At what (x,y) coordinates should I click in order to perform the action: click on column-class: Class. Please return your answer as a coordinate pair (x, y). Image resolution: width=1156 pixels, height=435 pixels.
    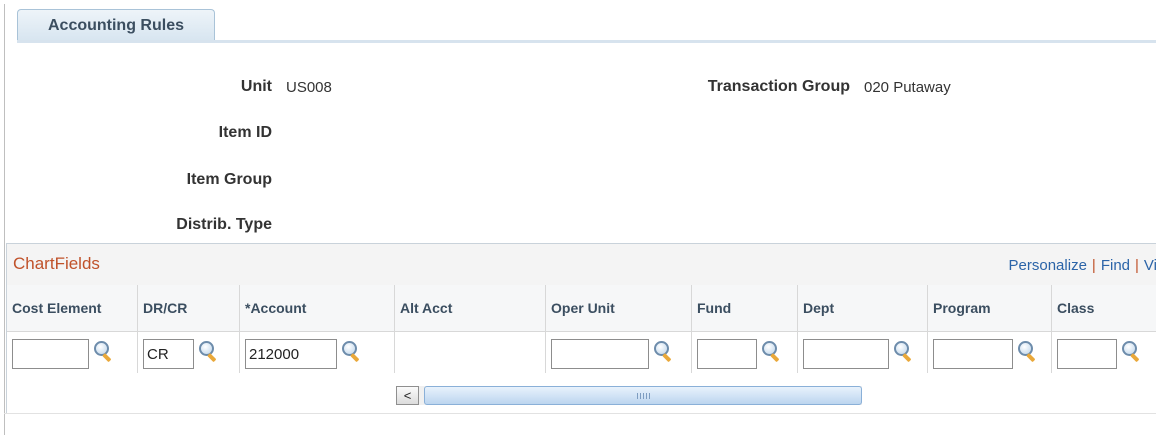
    Looking at the image, I should click on (1104, 329).